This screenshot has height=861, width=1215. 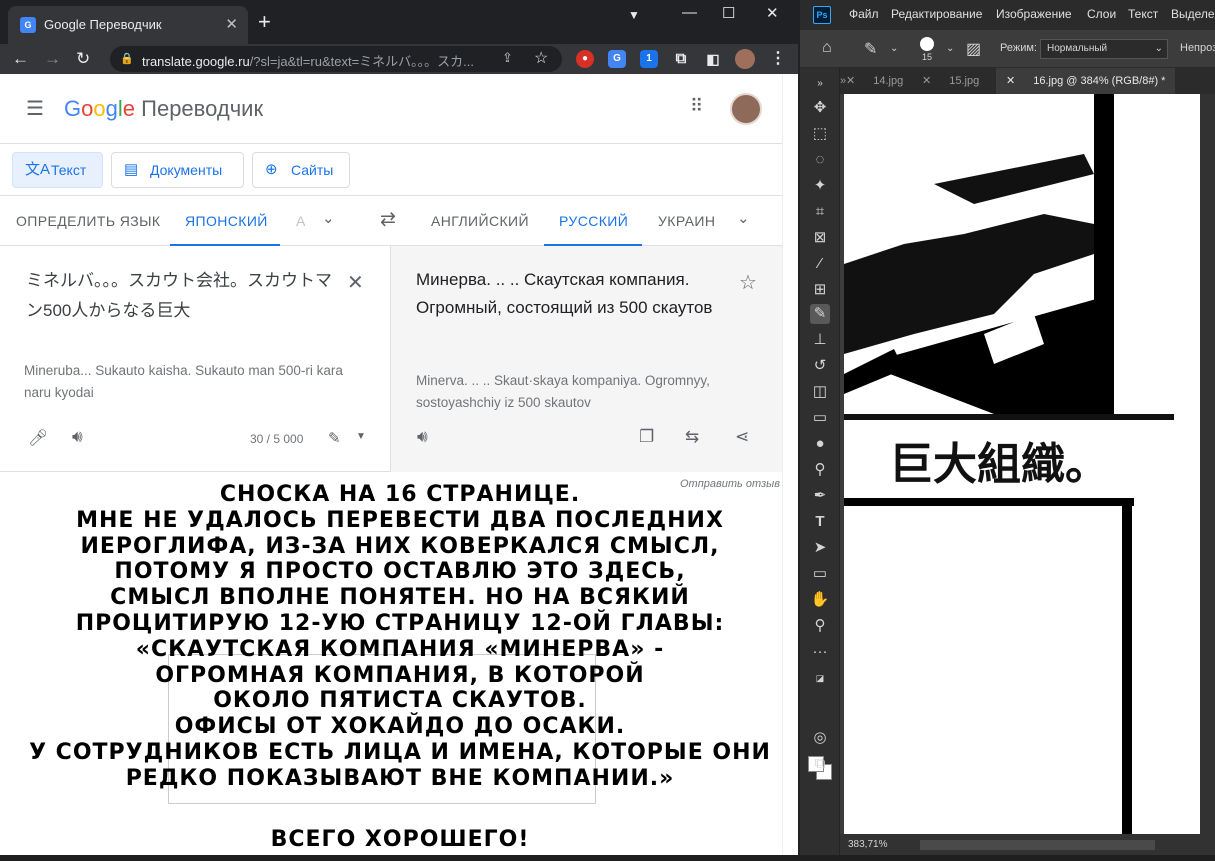 What do you see at coordinates (617, 59) in the screenshot?
I see `translate-extension-icon: G` at bounding box center [617, 59].